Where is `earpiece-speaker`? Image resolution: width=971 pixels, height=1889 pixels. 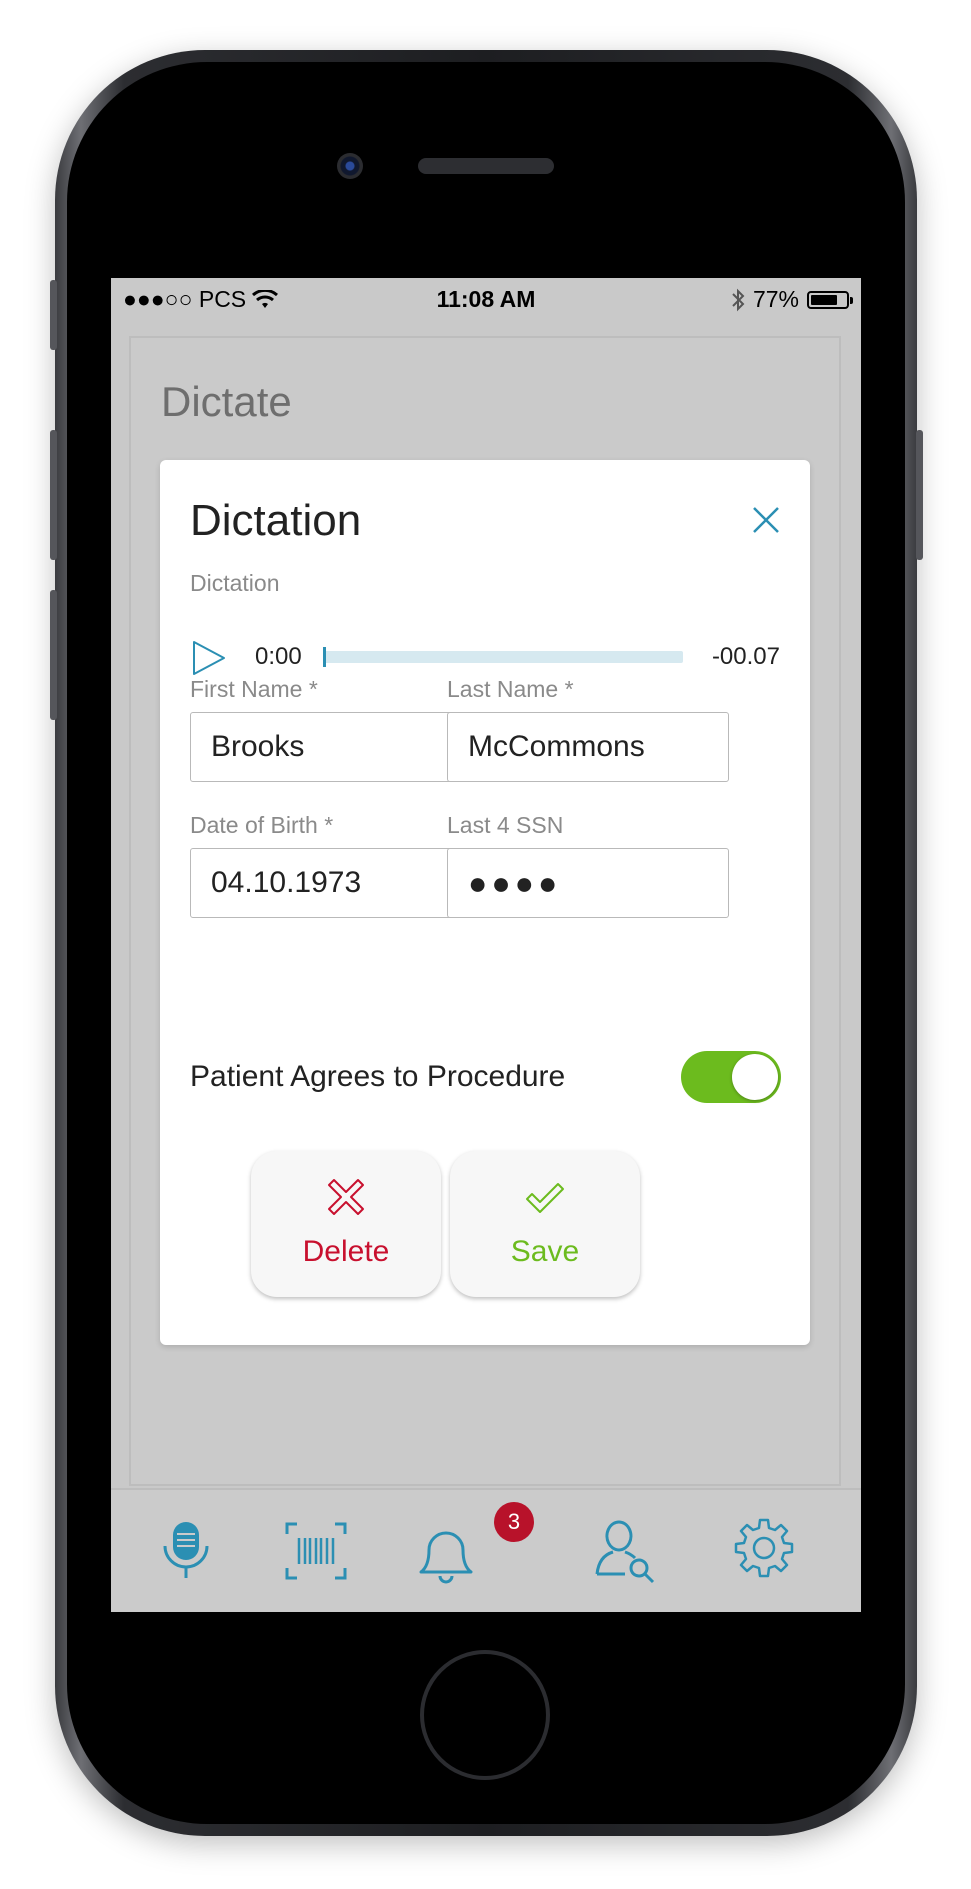 earpiece-speaker is located at coordinates (486, 166).